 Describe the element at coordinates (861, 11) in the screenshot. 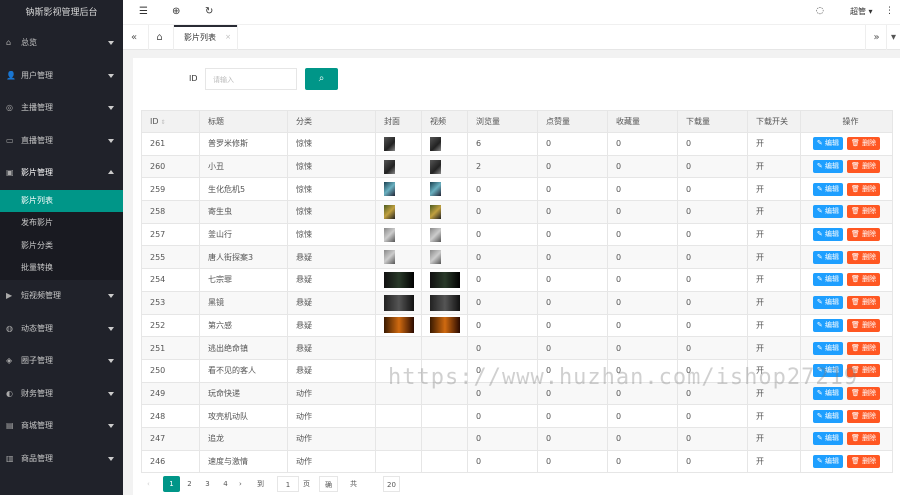

I see `user-menu: 超管 ▾` at that location.